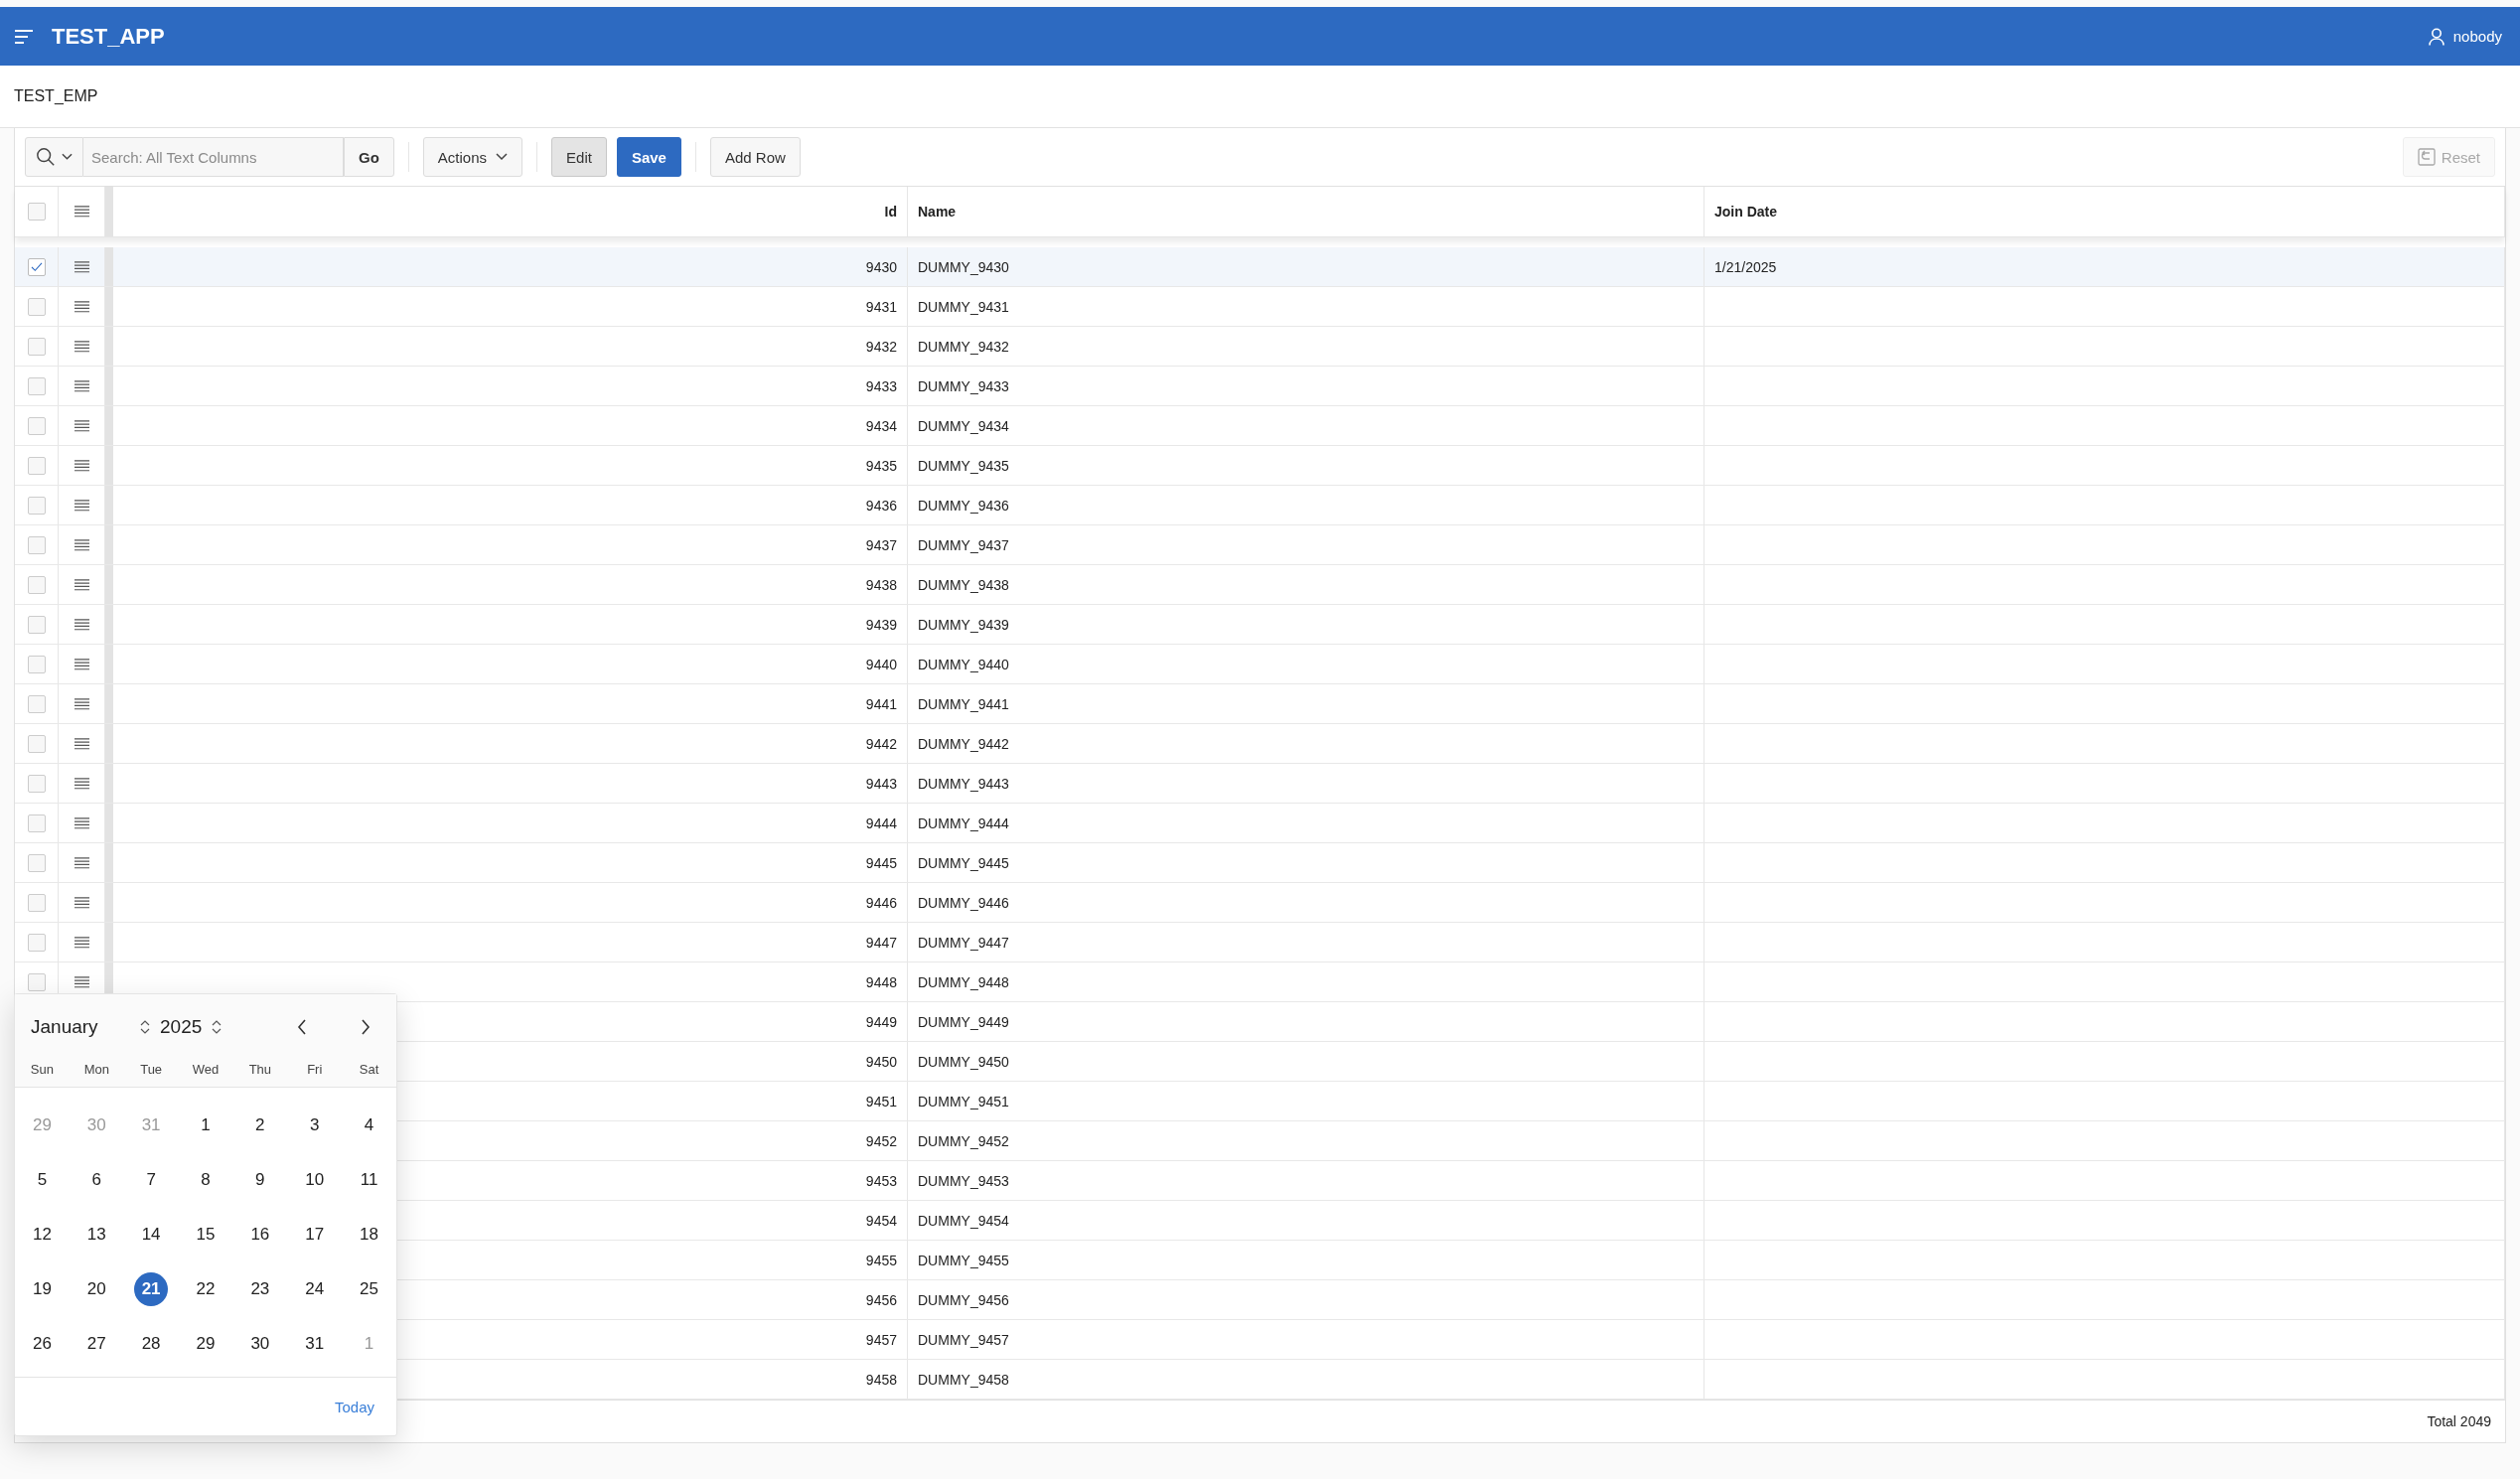  Describe the element at coordinates (36, 212) in the screenshot. I see `select-all-checkbox` at that location.